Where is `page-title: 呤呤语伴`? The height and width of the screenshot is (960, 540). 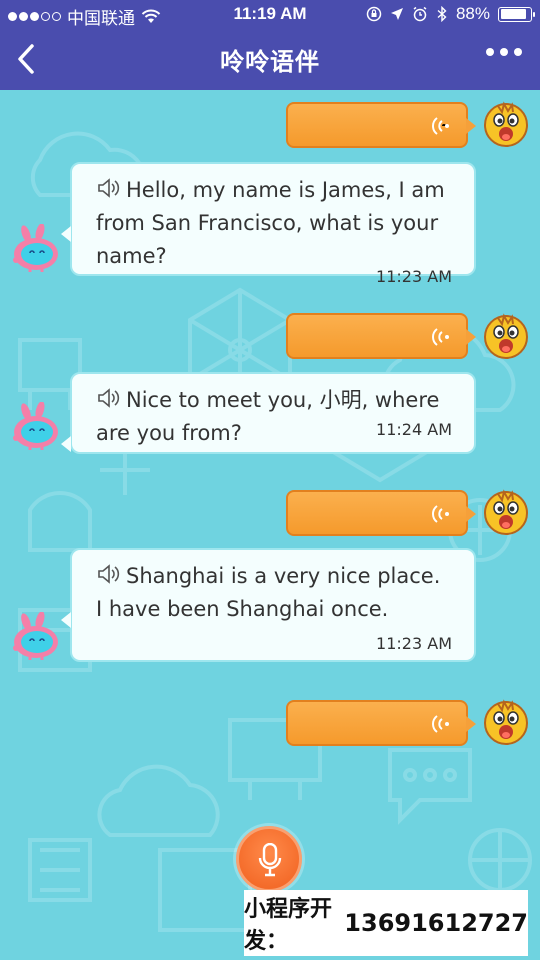
page-title: 呤呤语伴 is located at coordinates (270, 62).